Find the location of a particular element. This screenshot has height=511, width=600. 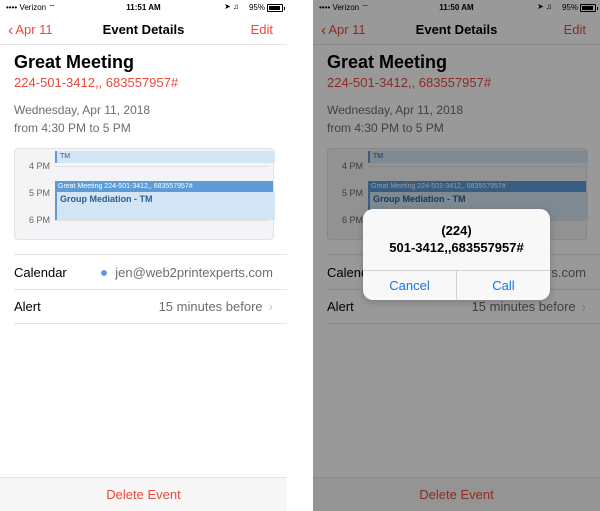

navigation-bar: ‹ Apr 11 Event Details Edit is located at coordinates (143, 29).